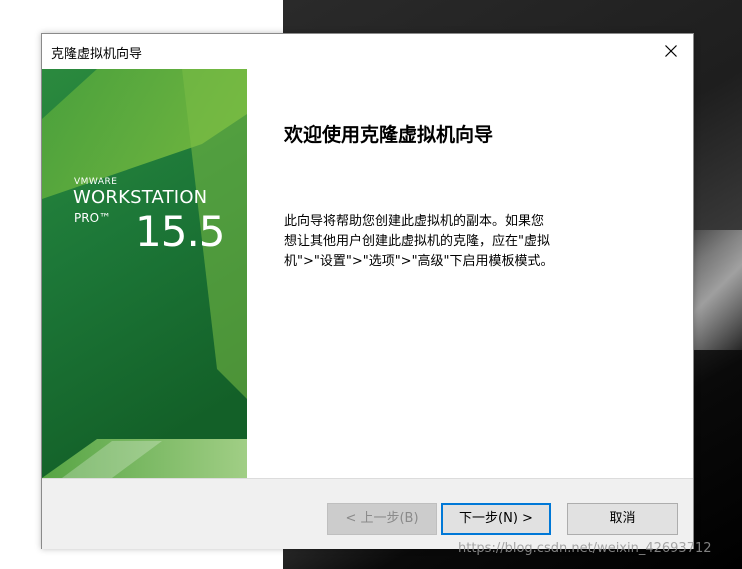 This screenshot has height=569, width=742. Describe the element at coordinates (93, 218) in the screenshot. I see `brand-pro-text: PRO™` at that location.